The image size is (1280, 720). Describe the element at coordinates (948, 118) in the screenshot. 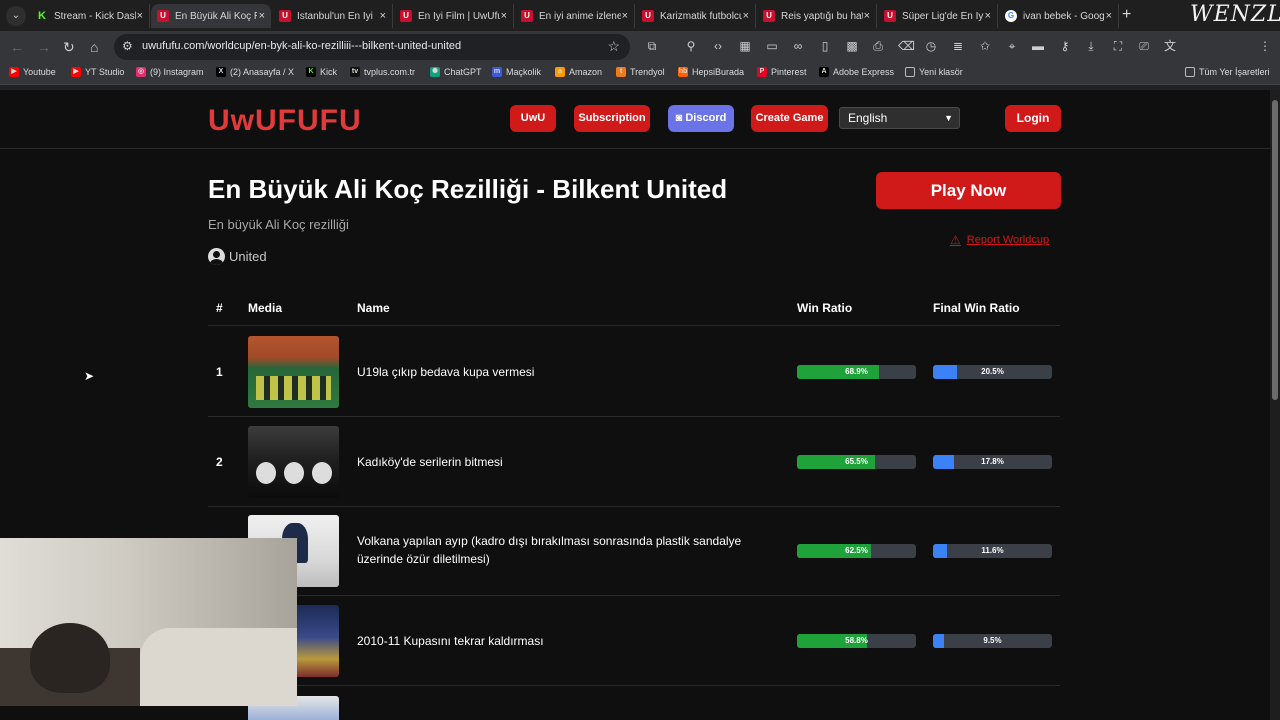

I see `chevron-down-icon: ▼` at that location.